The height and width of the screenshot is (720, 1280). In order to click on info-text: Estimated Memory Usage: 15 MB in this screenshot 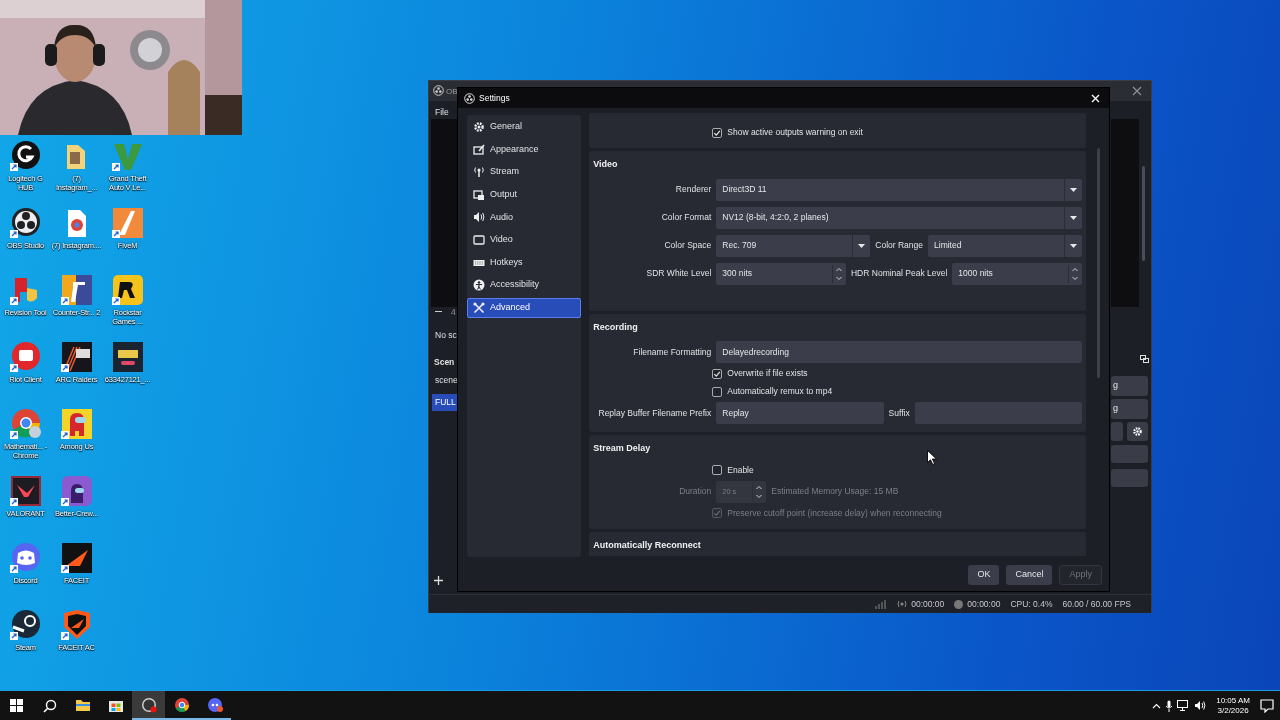, I will do `click(835, 491)`.